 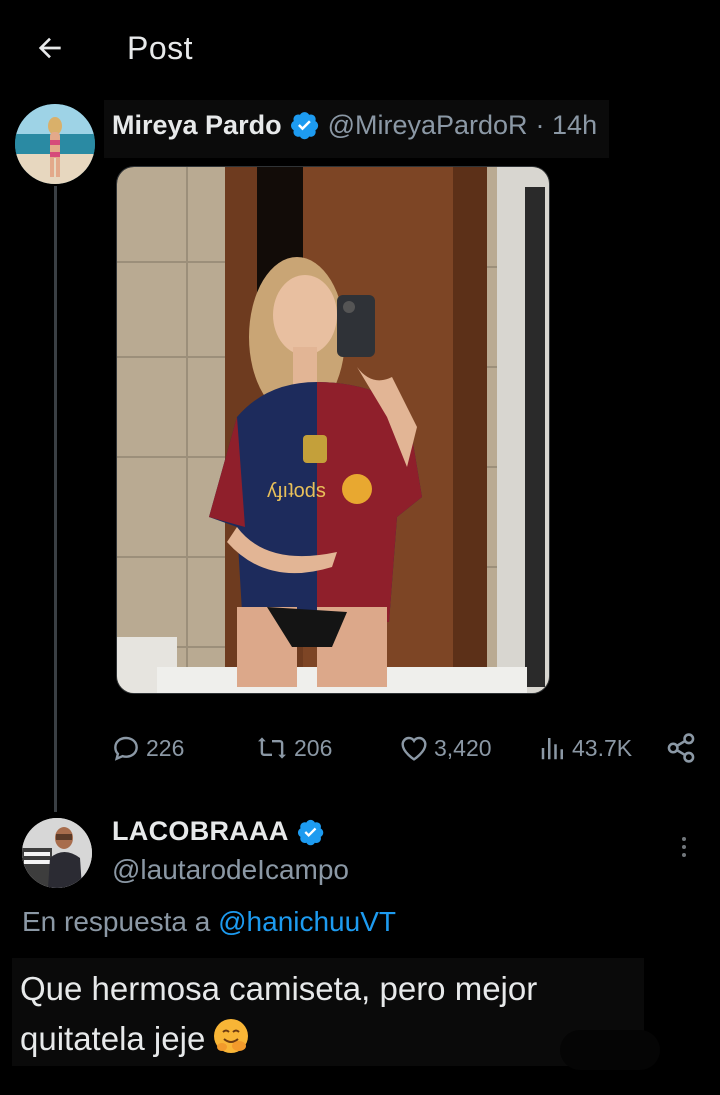 I want to click on tweet-header: Mireya Pardo @MireyaPardoR · 14h, so click(x=357, y=129).